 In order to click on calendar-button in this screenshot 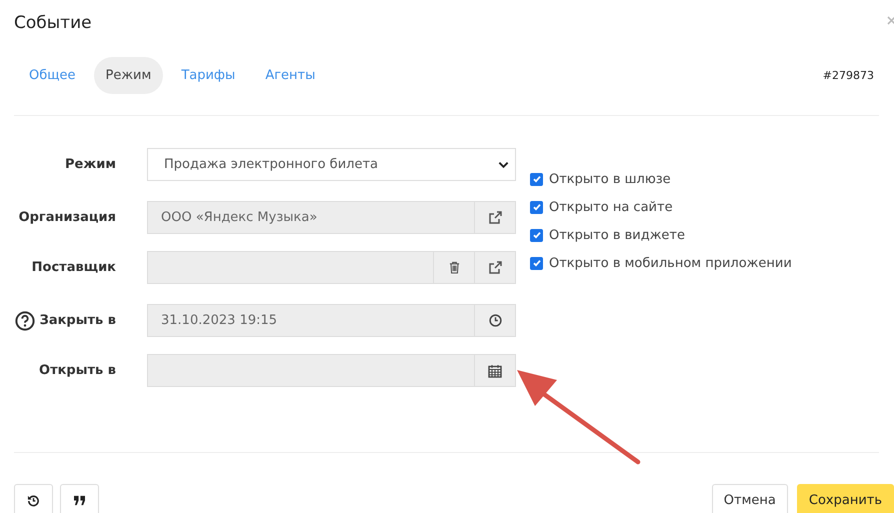, I will do `click(495, 370)`.